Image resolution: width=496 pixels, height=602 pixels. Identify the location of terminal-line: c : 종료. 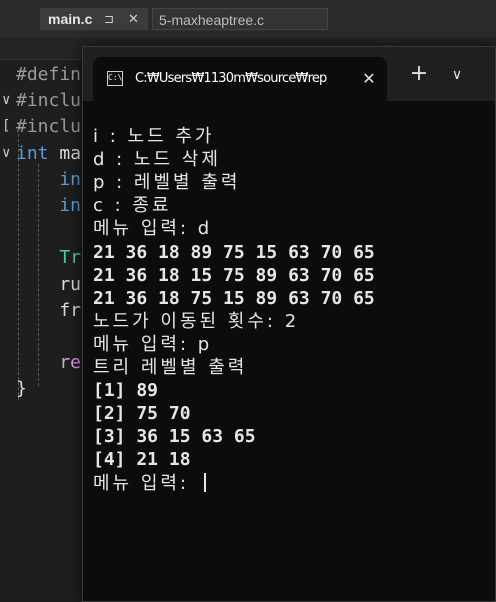
(132, 205).